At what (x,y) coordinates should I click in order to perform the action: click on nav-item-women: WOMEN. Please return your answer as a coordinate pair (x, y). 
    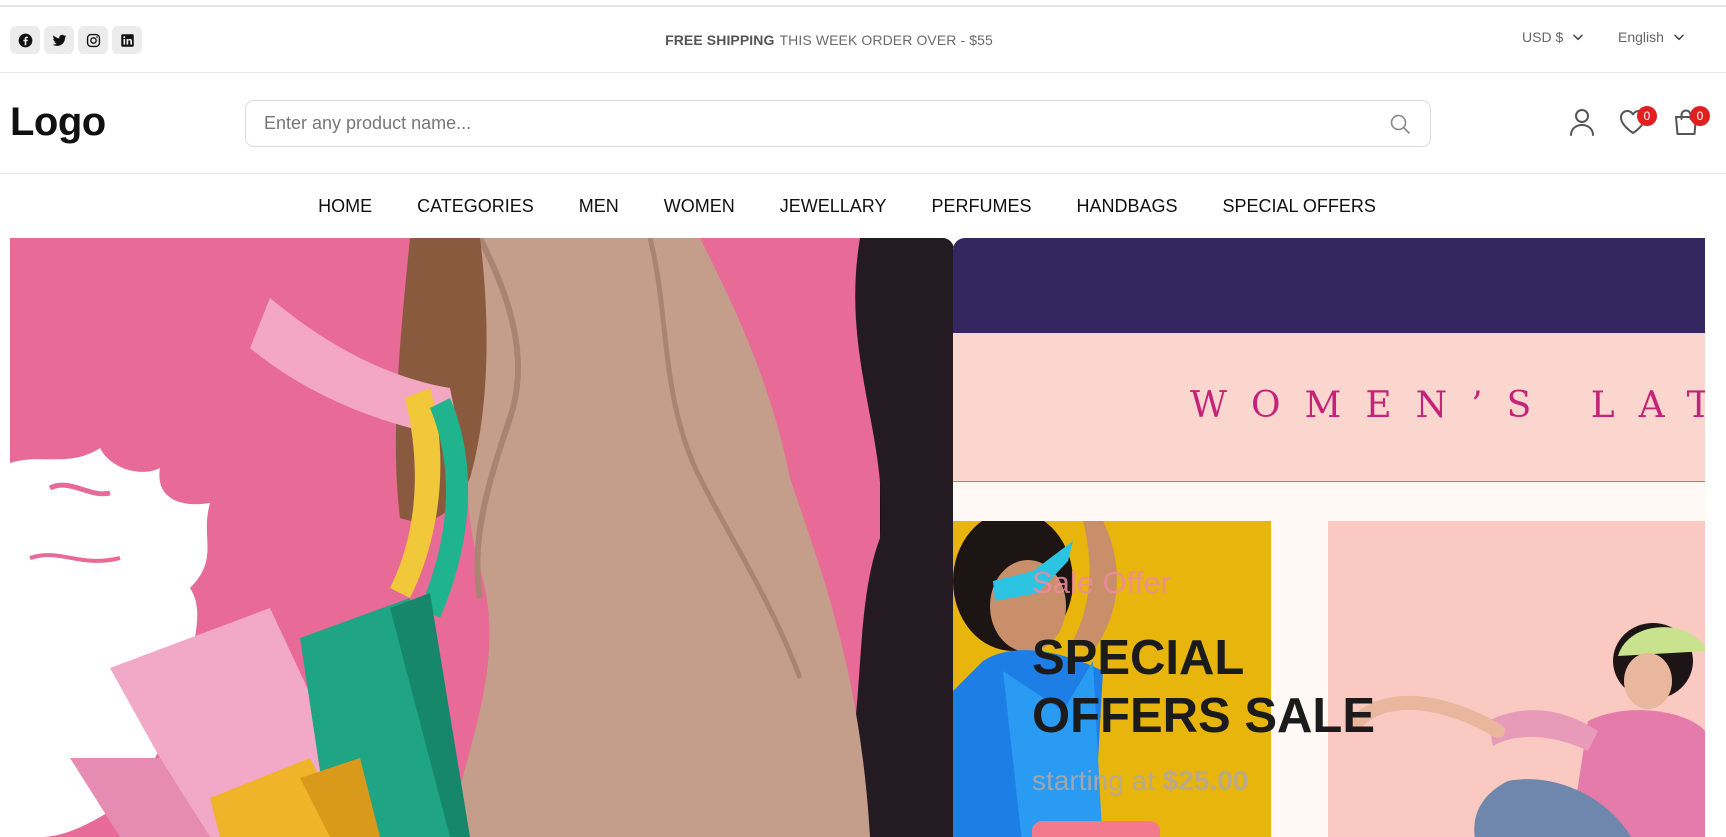
    Looking at the image, I should click on (699, 206).